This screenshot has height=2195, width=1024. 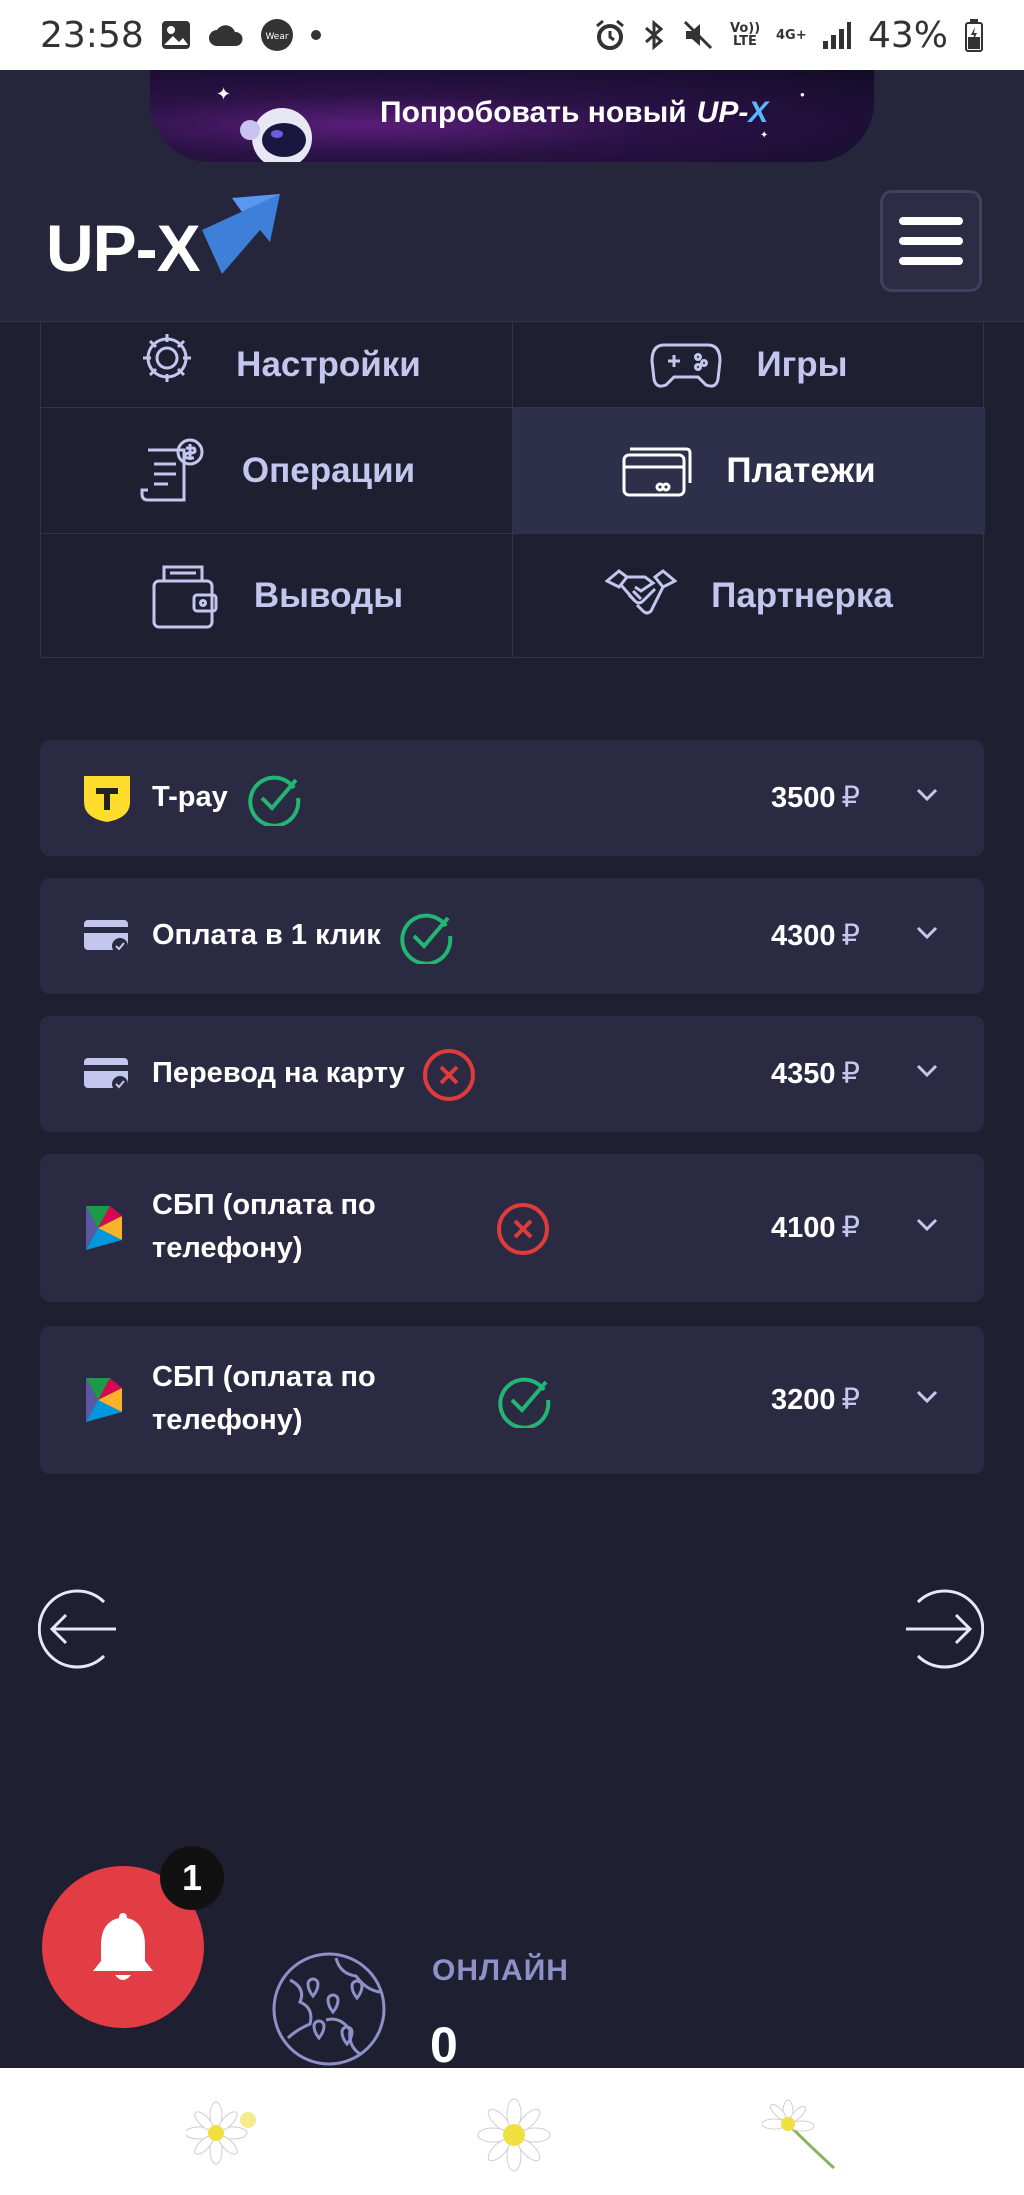 What do you see at coordinates (328, 364) in the screenshot?
I see `menu-label: Настройки` at bounding box center [328, 364].